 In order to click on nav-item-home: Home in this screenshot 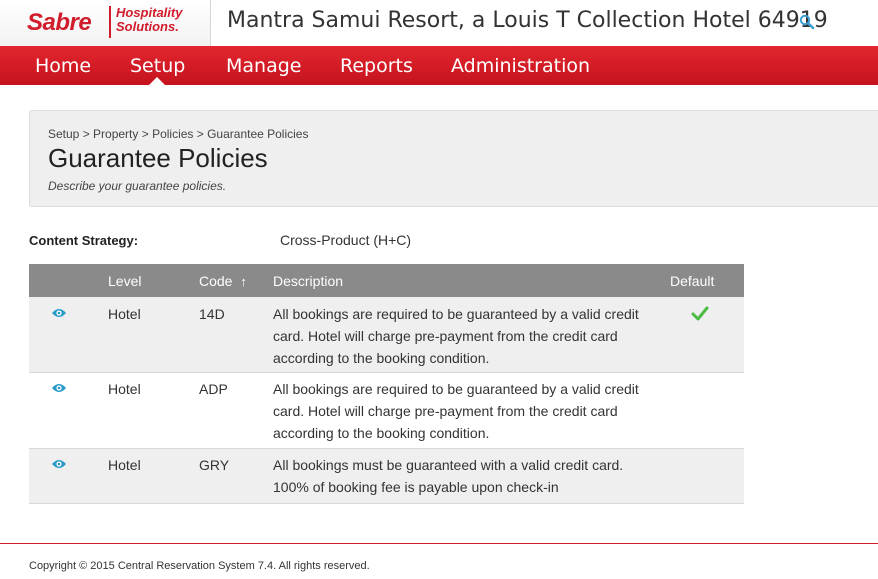, I will do `click(63, 66)`.